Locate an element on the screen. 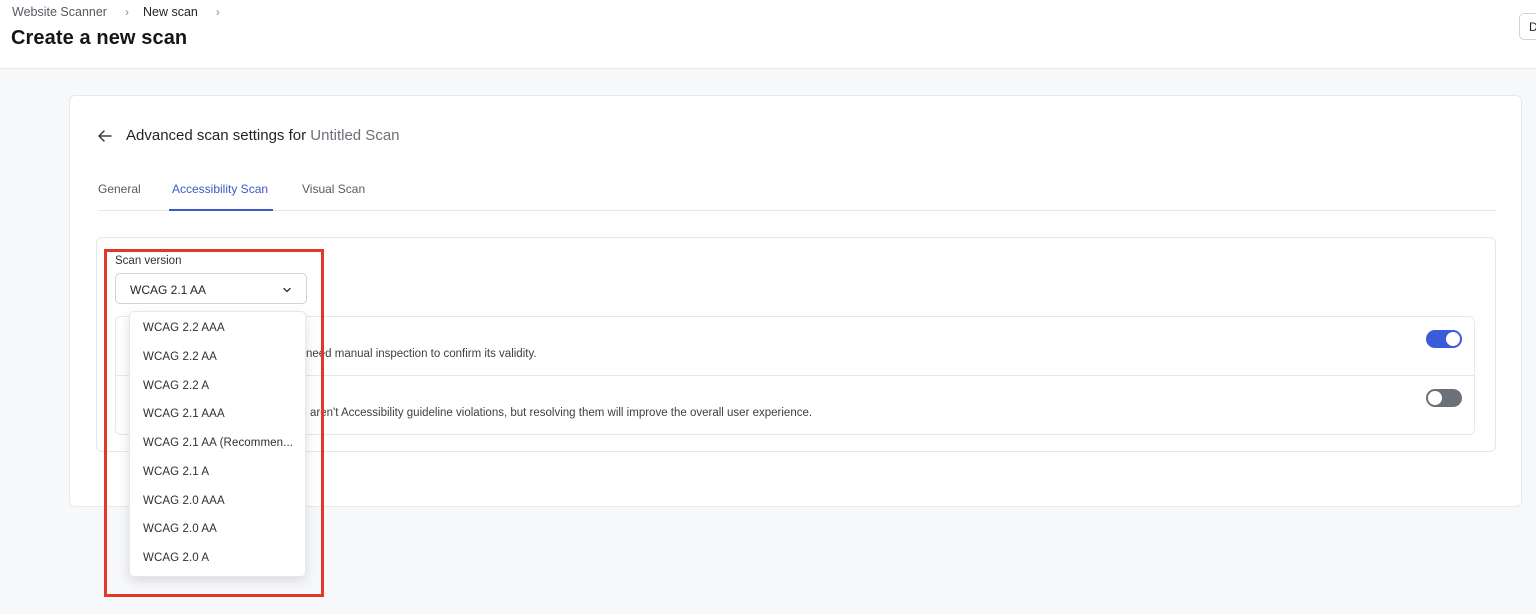 Image resolution: width=1536 pixels, height=614 pixels. tab-general: General is located at coordinates (119, 189).